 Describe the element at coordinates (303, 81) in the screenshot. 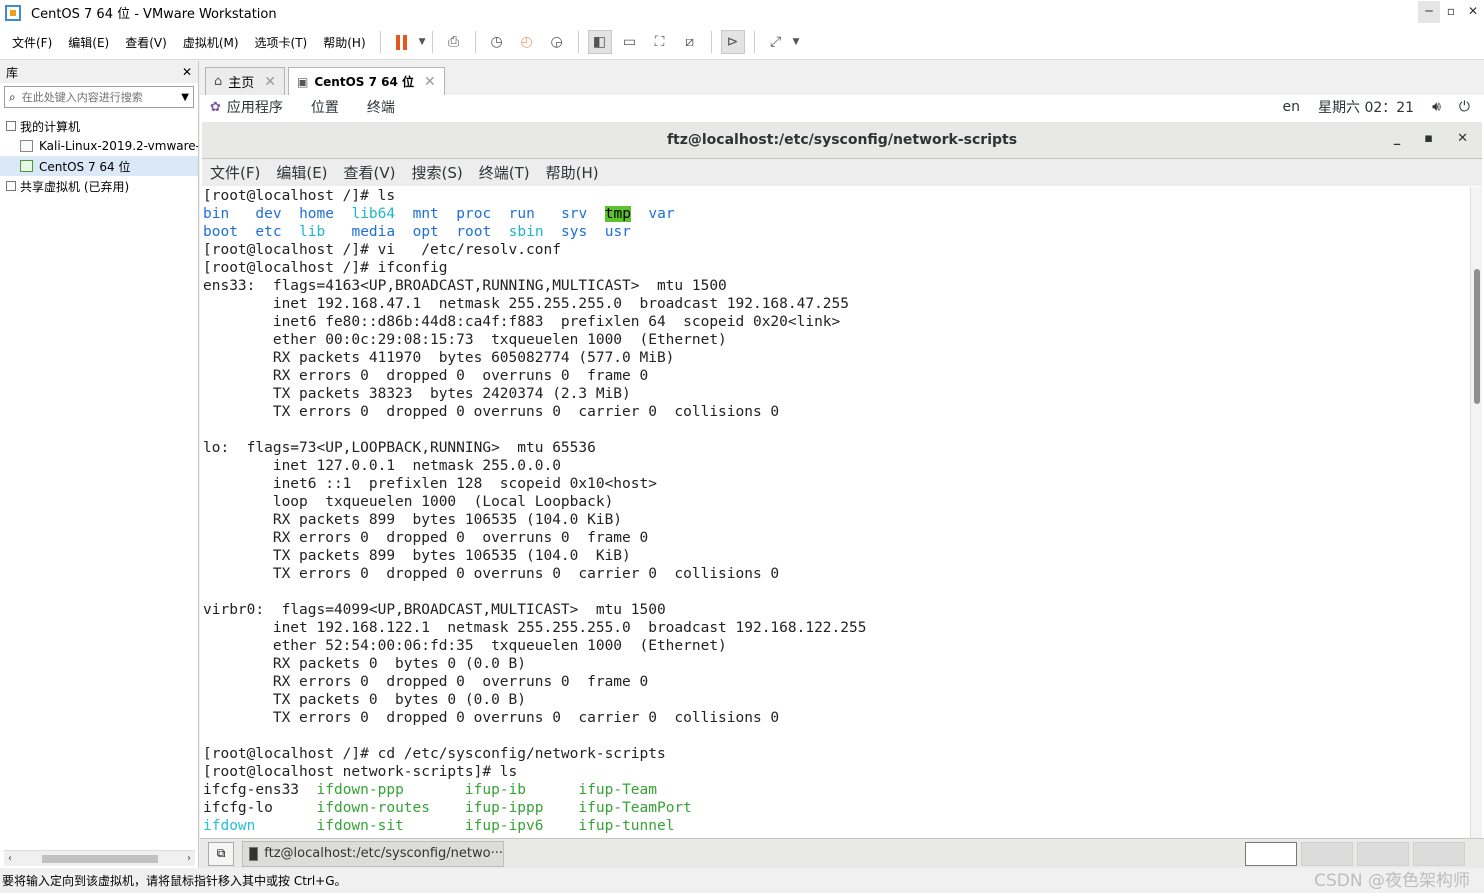

I see `vm-tab-icon: ▣` at that location.